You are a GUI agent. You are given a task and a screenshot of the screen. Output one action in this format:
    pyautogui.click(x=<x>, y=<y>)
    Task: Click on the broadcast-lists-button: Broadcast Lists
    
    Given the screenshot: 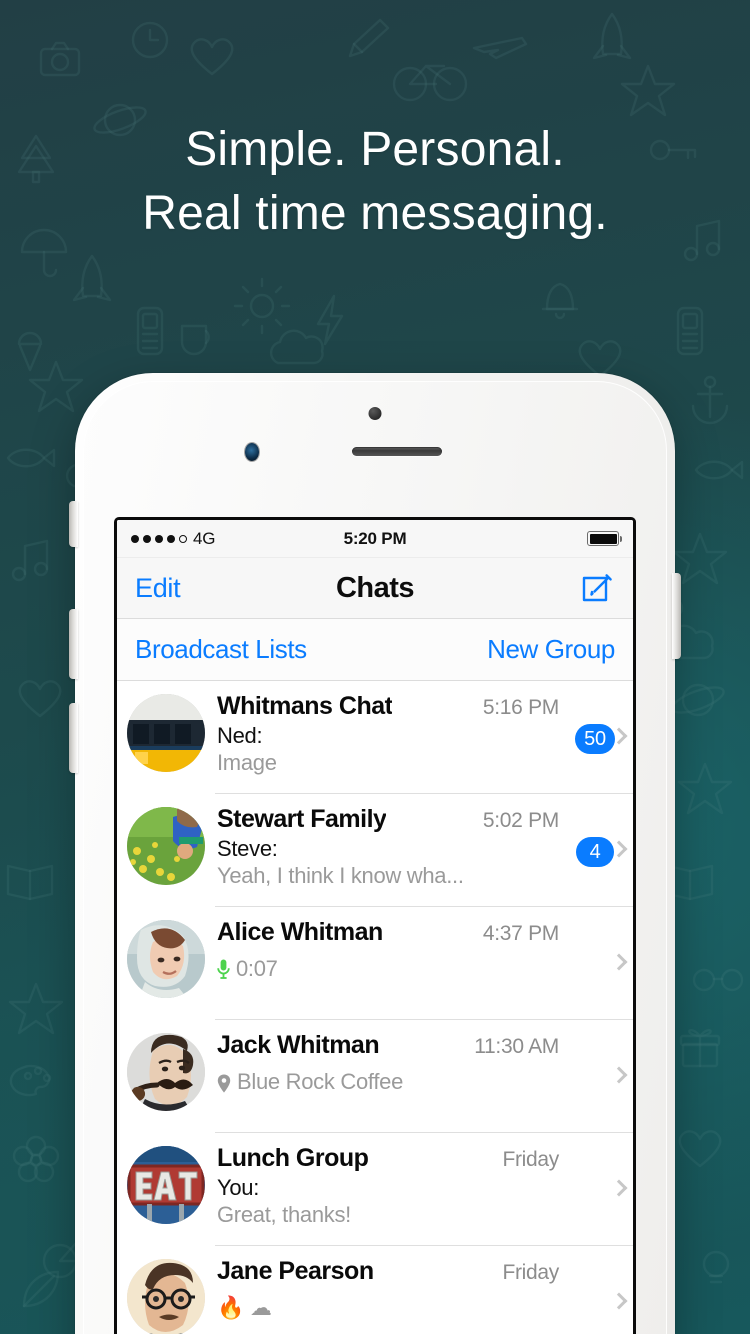 What is the action you would take?
    pyautogui.click(x=221, y=649)
    